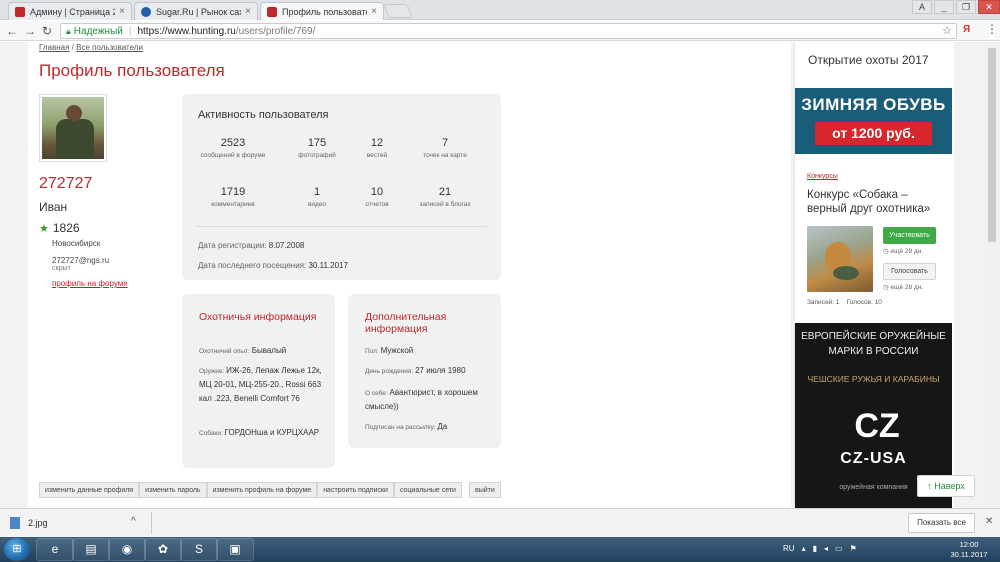 The image size is (1000, 562). What do you see at coordinates (377, 197) in the screenshot?
I see `stat-reports: 10 отчетов` at bounding box center [377, 197].